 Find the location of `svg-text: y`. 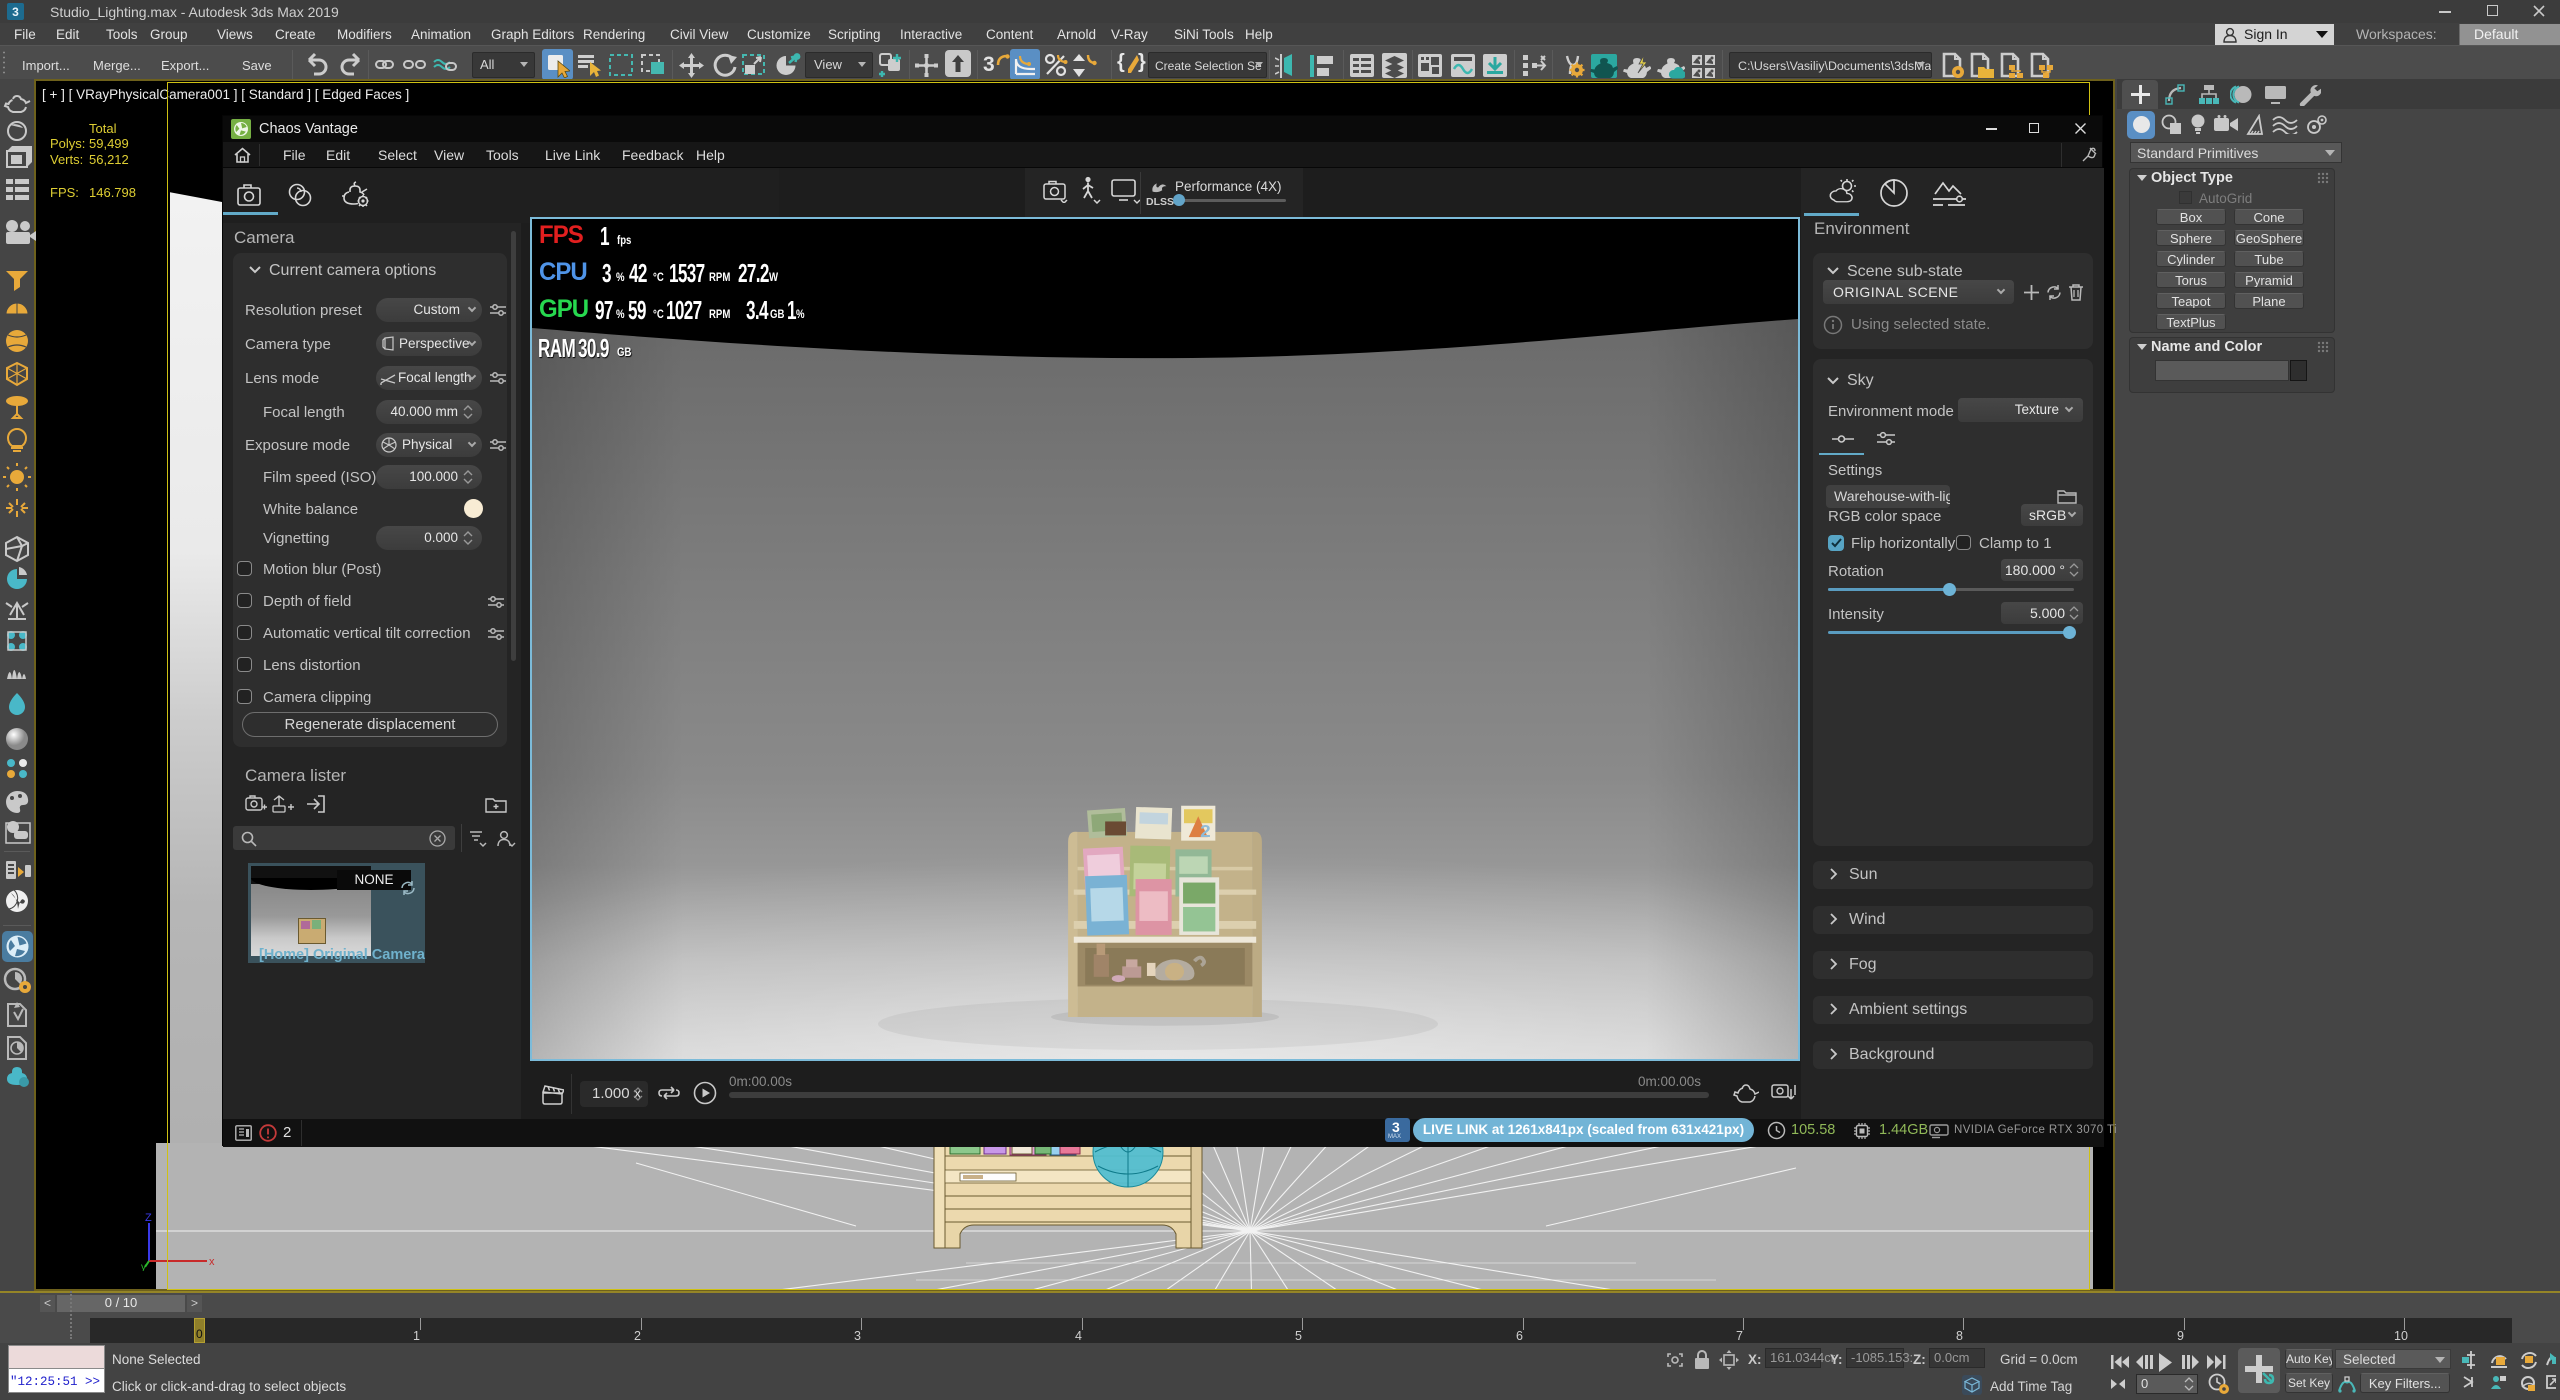

svg-text: y is located at coordinates (143, 1266).